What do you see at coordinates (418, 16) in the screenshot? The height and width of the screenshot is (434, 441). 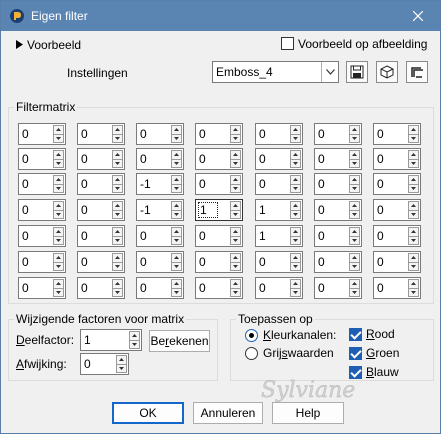 I see `close-button` at bounding box center [418, 16].